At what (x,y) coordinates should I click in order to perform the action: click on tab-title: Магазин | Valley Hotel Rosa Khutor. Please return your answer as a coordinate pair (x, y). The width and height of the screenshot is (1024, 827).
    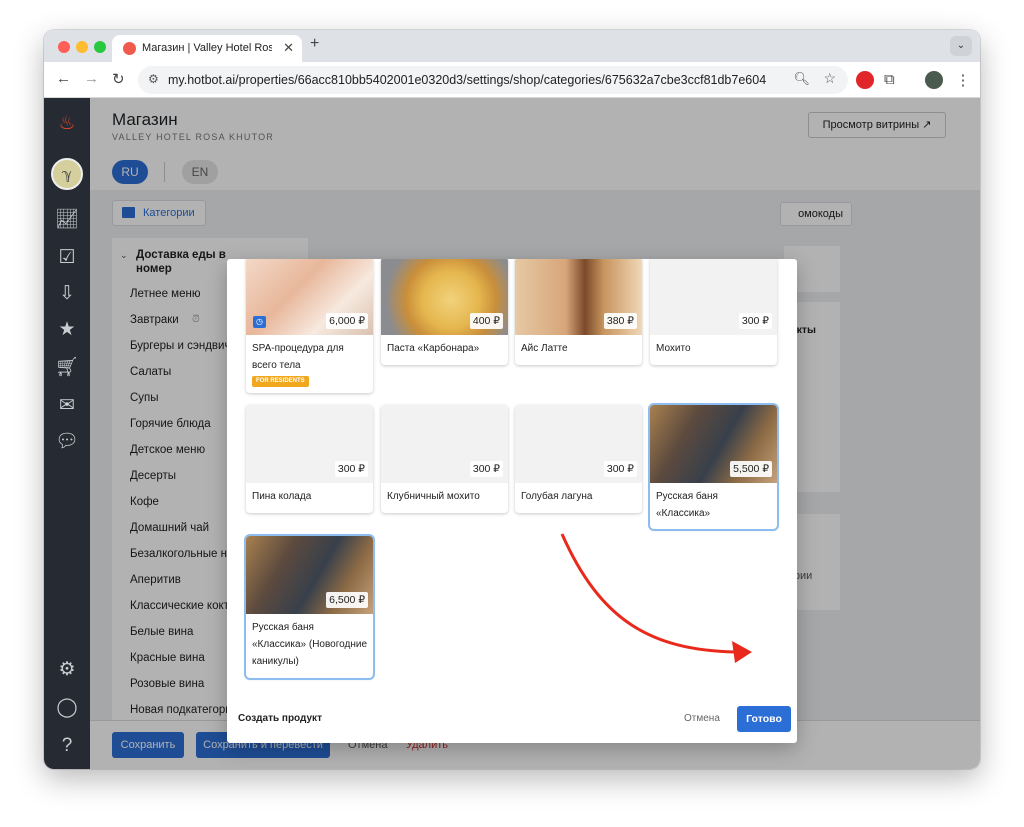
    Looking at the image, I should click on (207, 48).